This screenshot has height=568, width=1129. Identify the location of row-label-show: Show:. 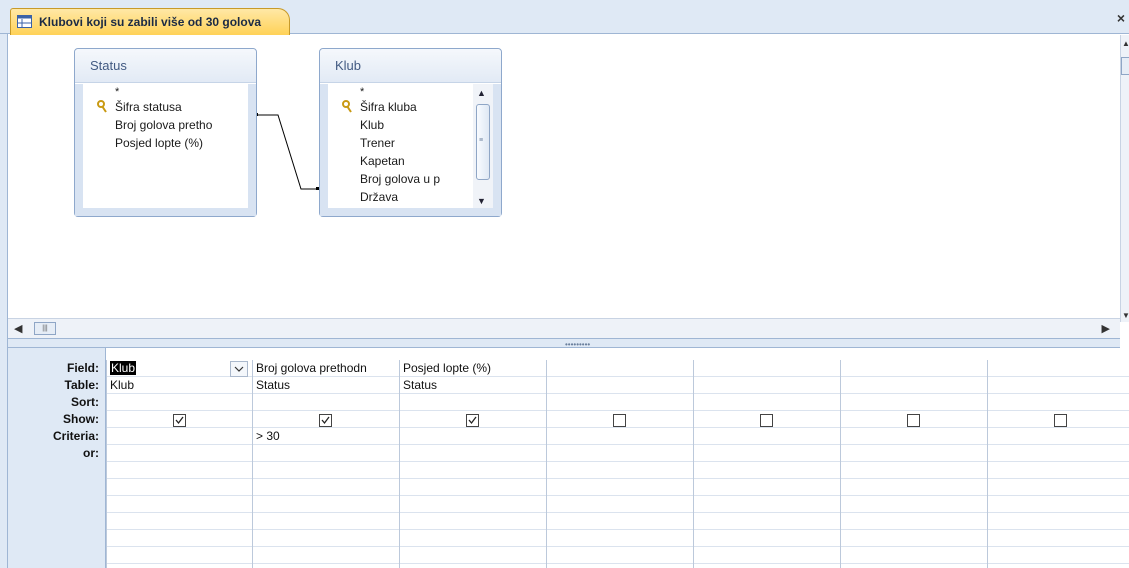
(81, 419).